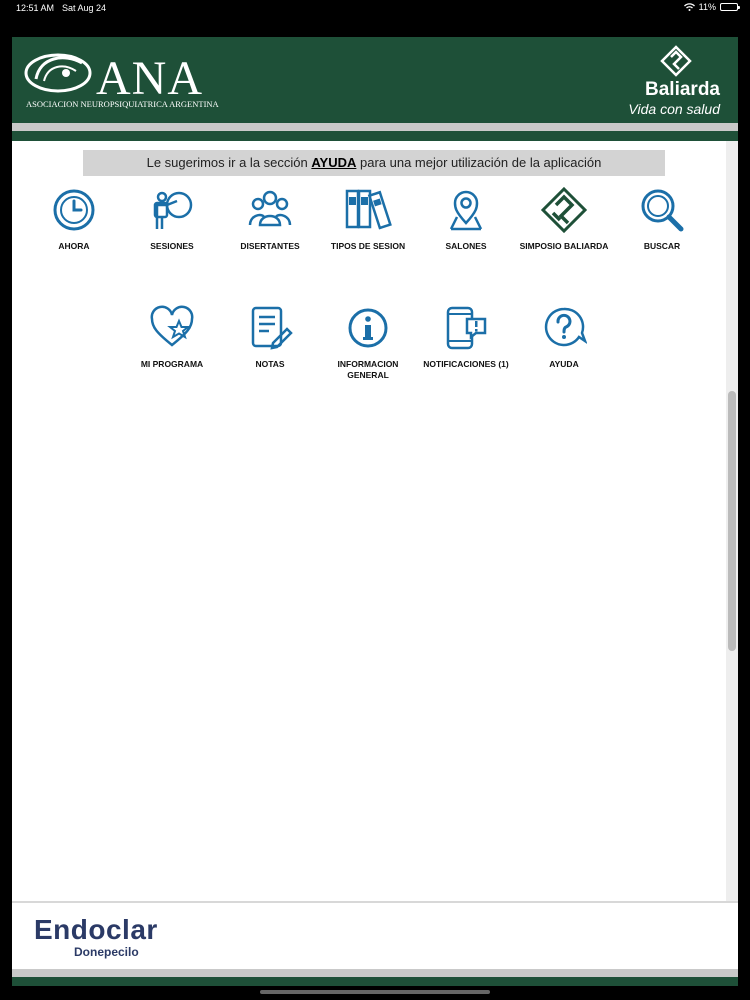 This screenshot has height=1000, width=750. I want to click on status-time: 12:51 AM, so click(35, 8).